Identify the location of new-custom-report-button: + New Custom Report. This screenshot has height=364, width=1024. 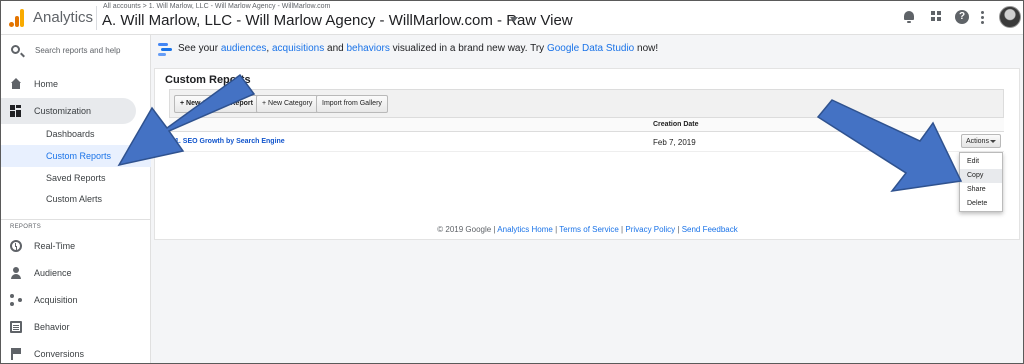
(216, 104).